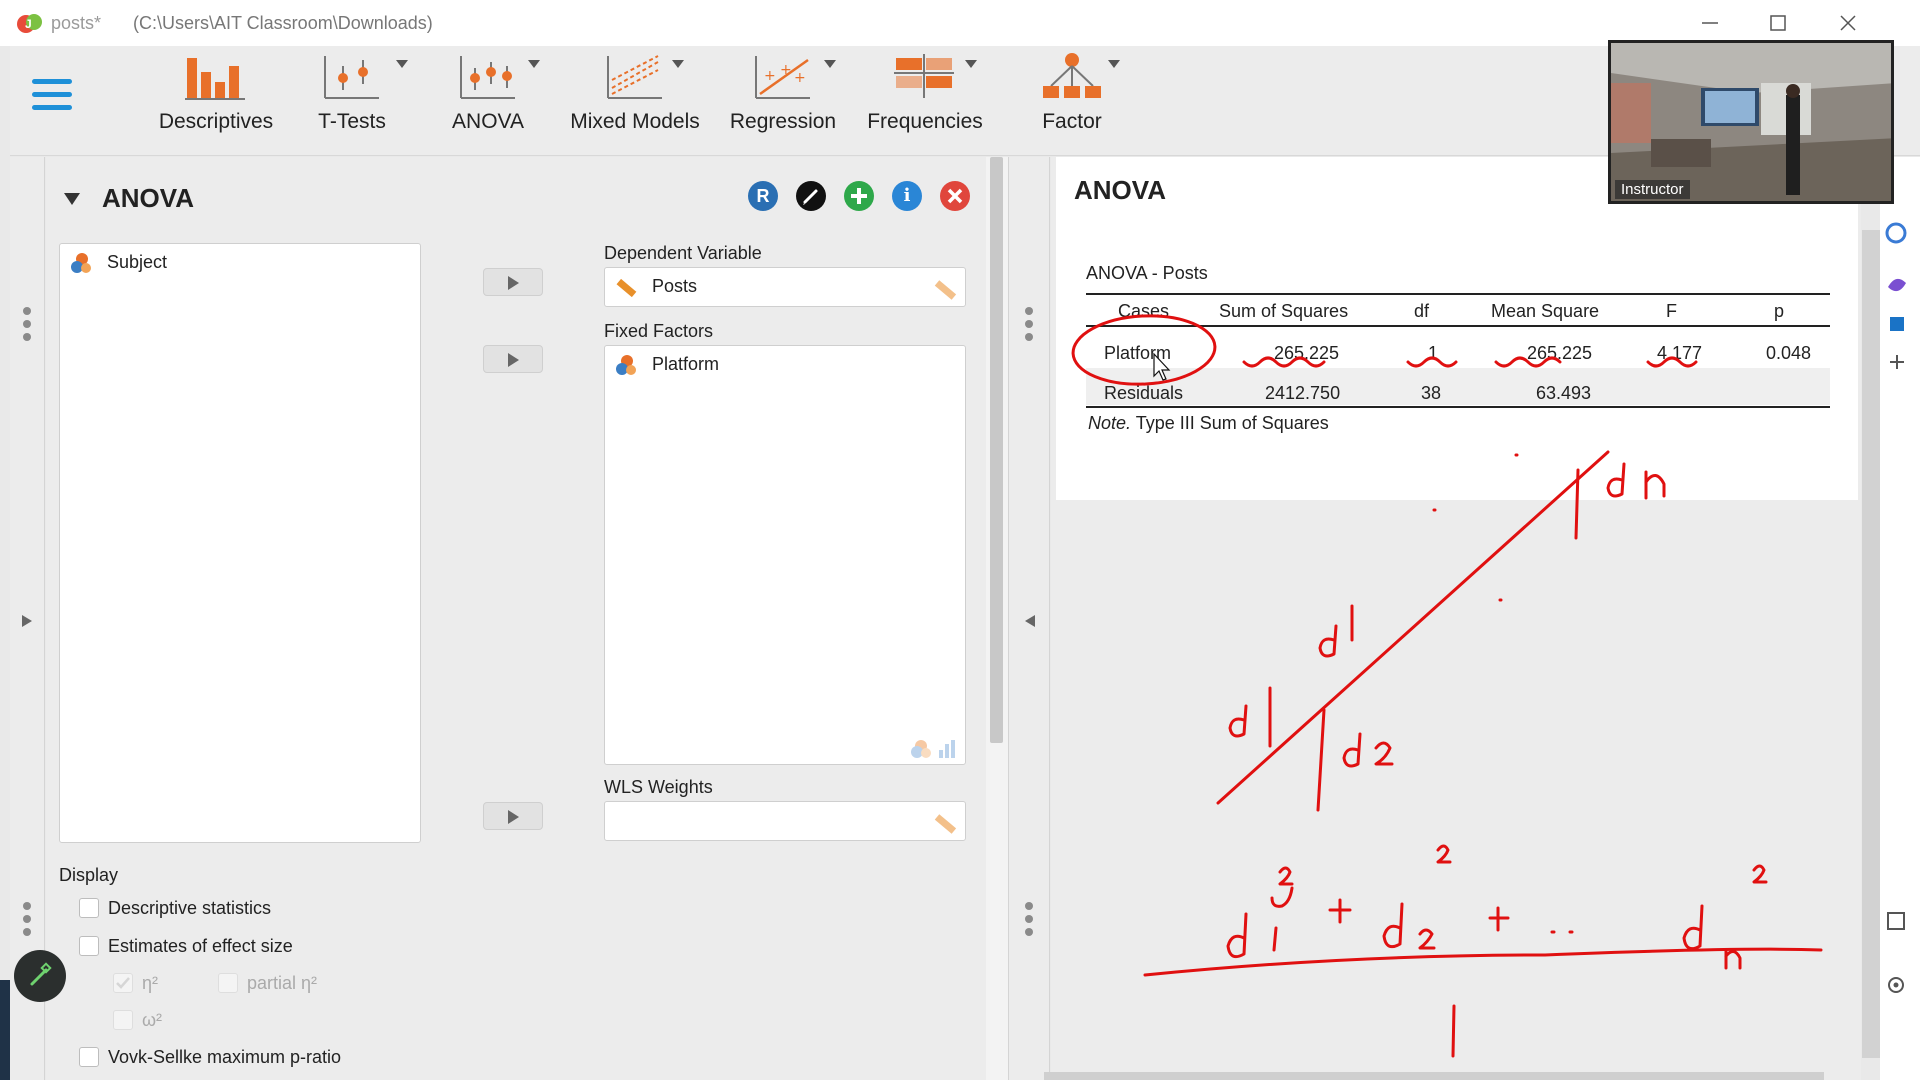 The width and height of the screenshot is (1920, 1080). Describe the element at coordinates (1072, 93) in the screenshot. I see `factor-button: Factor` at that location.